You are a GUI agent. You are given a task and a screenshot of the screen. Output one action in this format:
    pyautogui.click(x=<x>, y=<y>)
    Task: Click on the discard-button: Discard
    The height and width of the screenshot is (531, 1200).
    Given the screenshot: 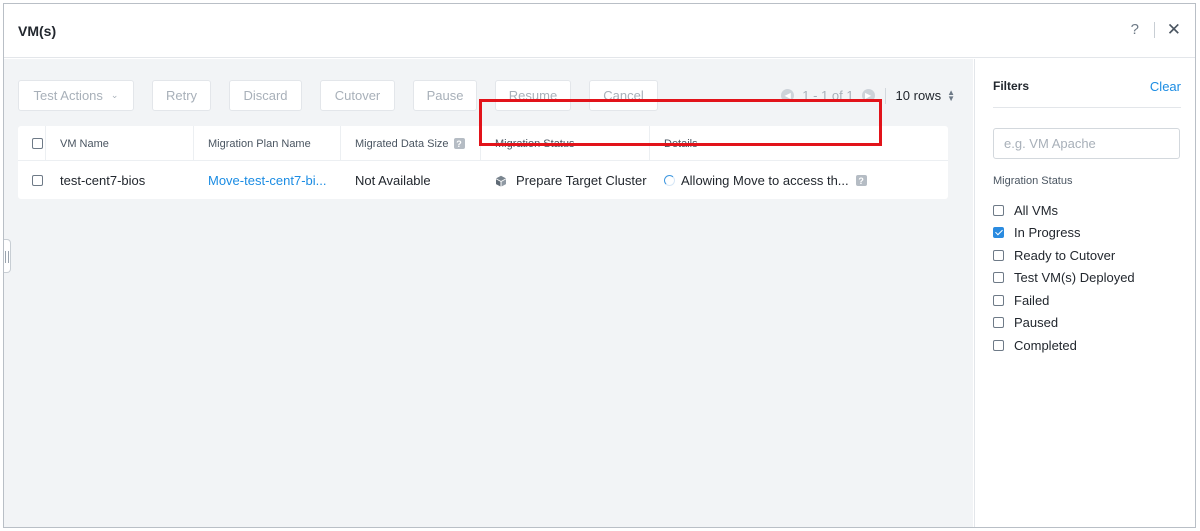 What is the action you would take?
    pyautogui.click(x=265, y=95)
    